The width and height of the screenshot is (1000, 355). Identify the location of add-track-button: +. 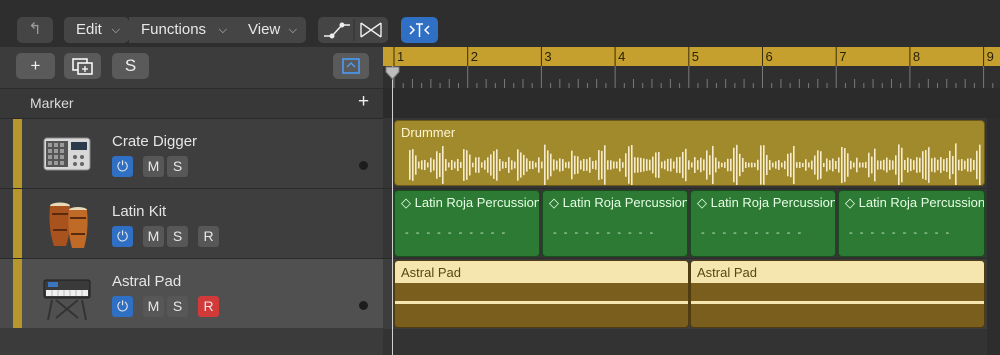
(35, 66).